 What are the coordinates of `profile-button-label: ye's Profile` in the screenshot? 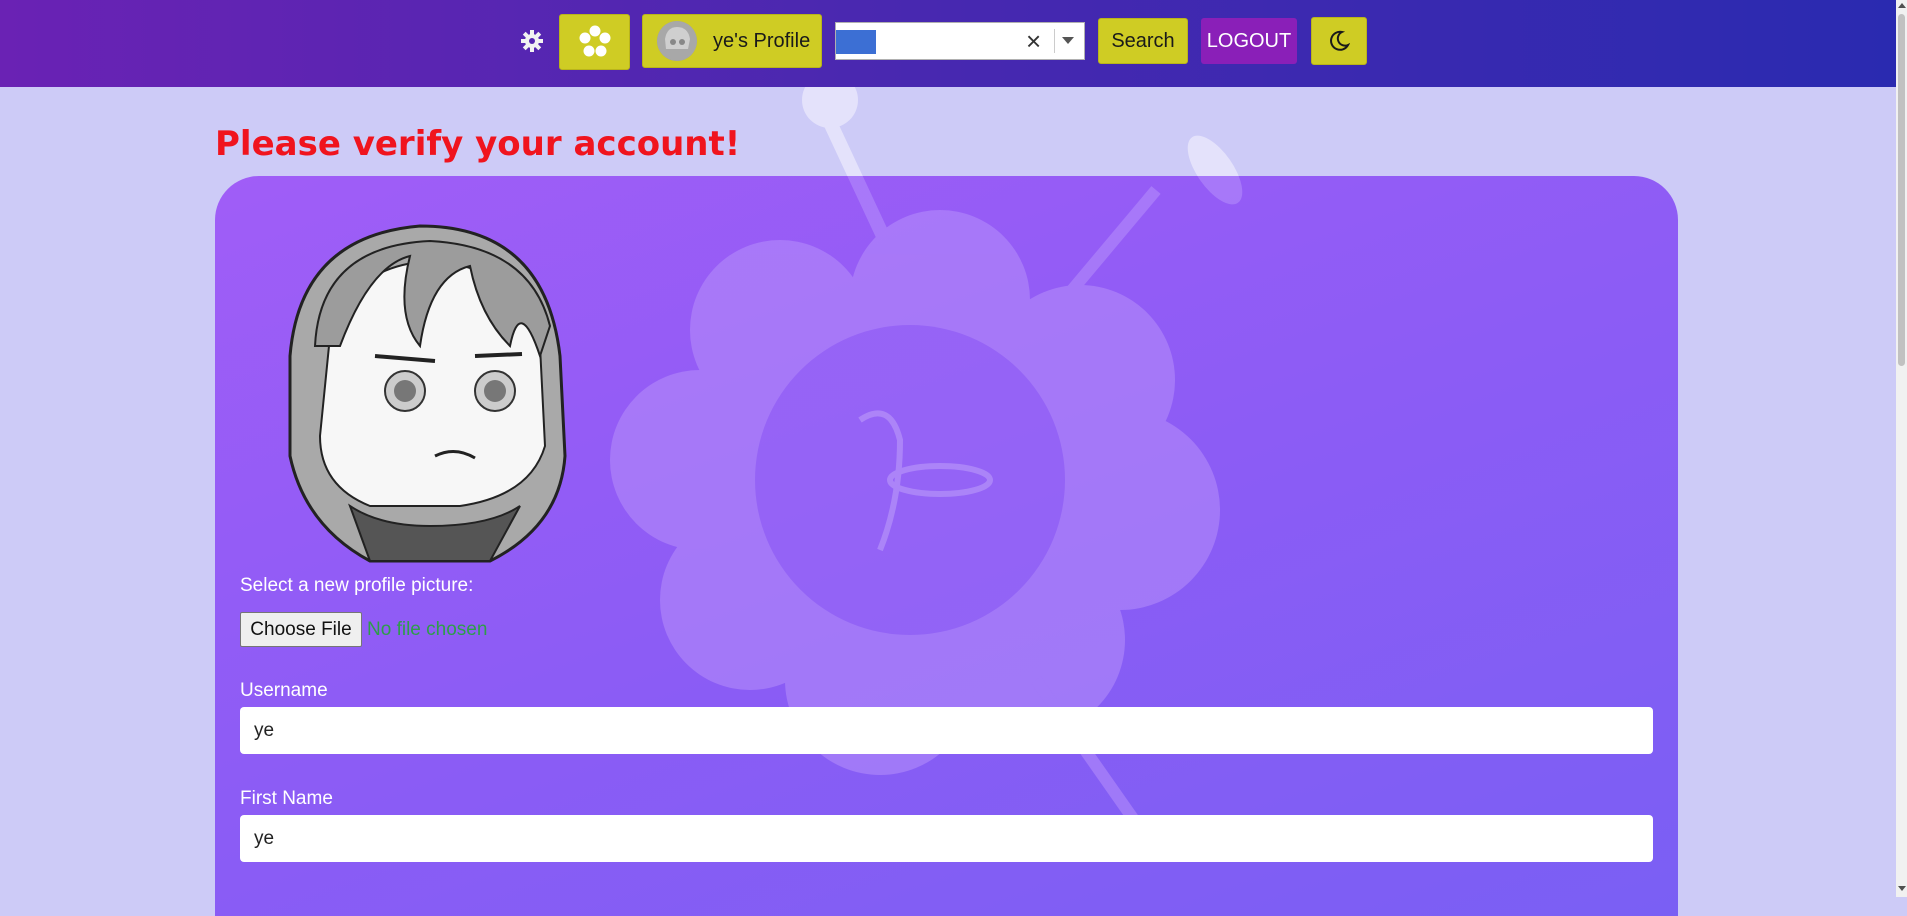 It's located at (762, 40).